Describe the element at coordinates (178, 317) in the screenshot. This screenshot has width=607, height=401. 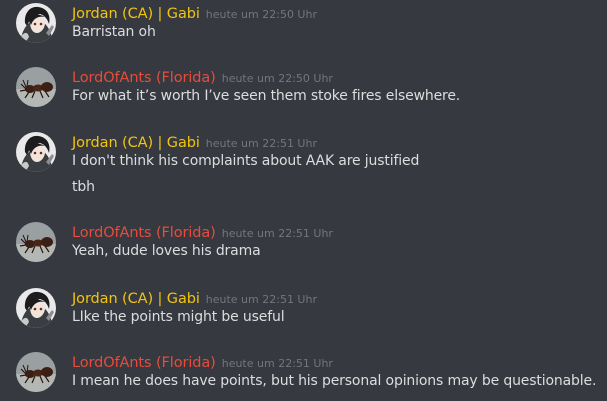
I see `message-text: LIke the points might be useful` at that location.